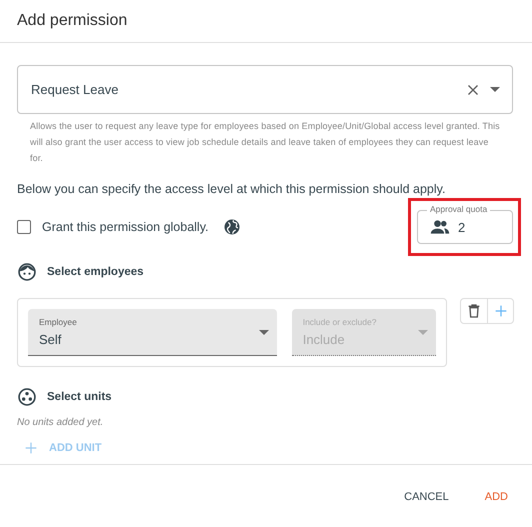  Describe the element at coordinates (125, 227) in the screenshot. I see `checkbox-label: Grant this permission globally.` at that location.